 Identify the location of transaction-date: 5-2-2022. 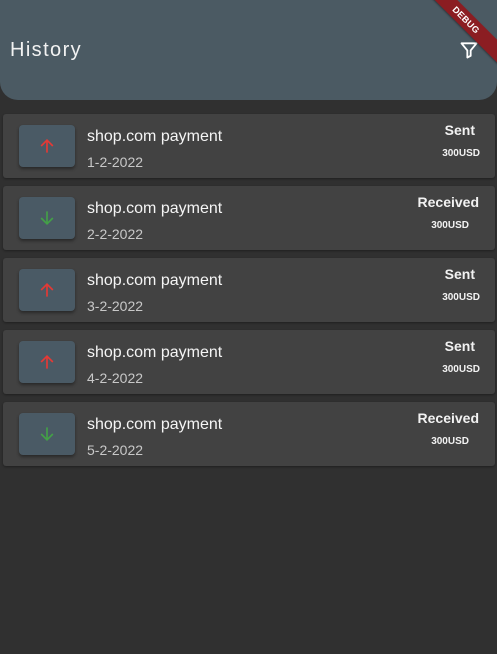
(115, 450).